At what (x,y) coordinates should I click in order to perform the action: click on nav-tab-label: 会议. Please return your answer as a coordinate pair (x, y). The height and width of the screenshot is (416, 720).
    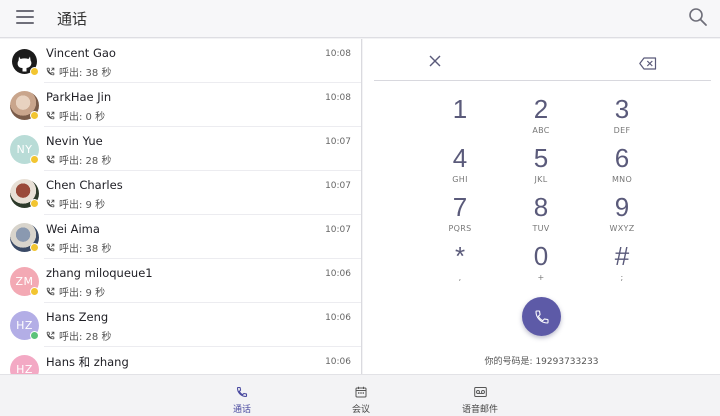
    Looking at the image, I should click on (360, 410).